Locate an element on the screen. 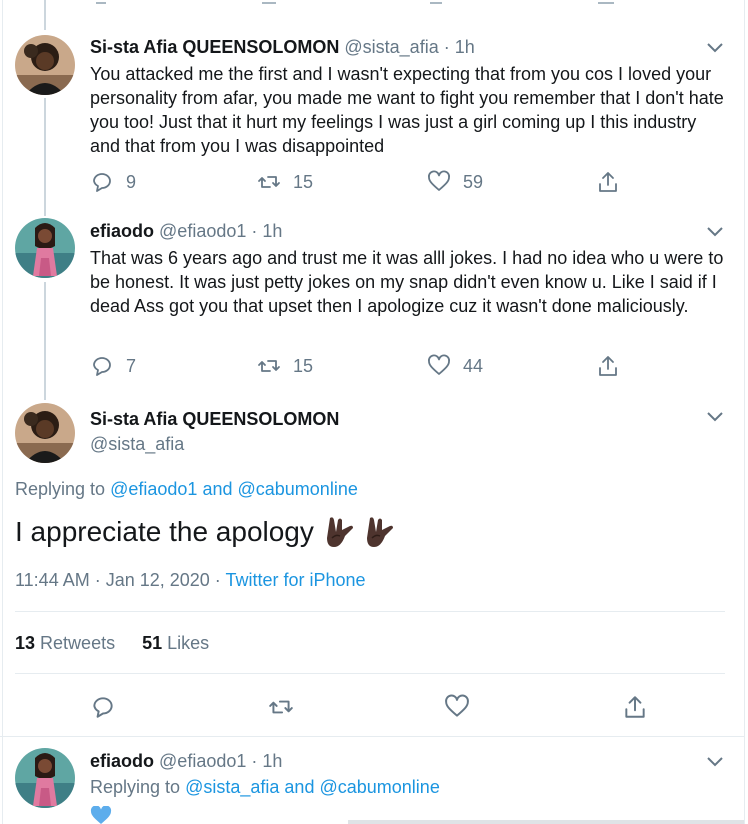 The height and width of the screenshot is (824, 748). scroll-edge is located at coordinates (546, 822).